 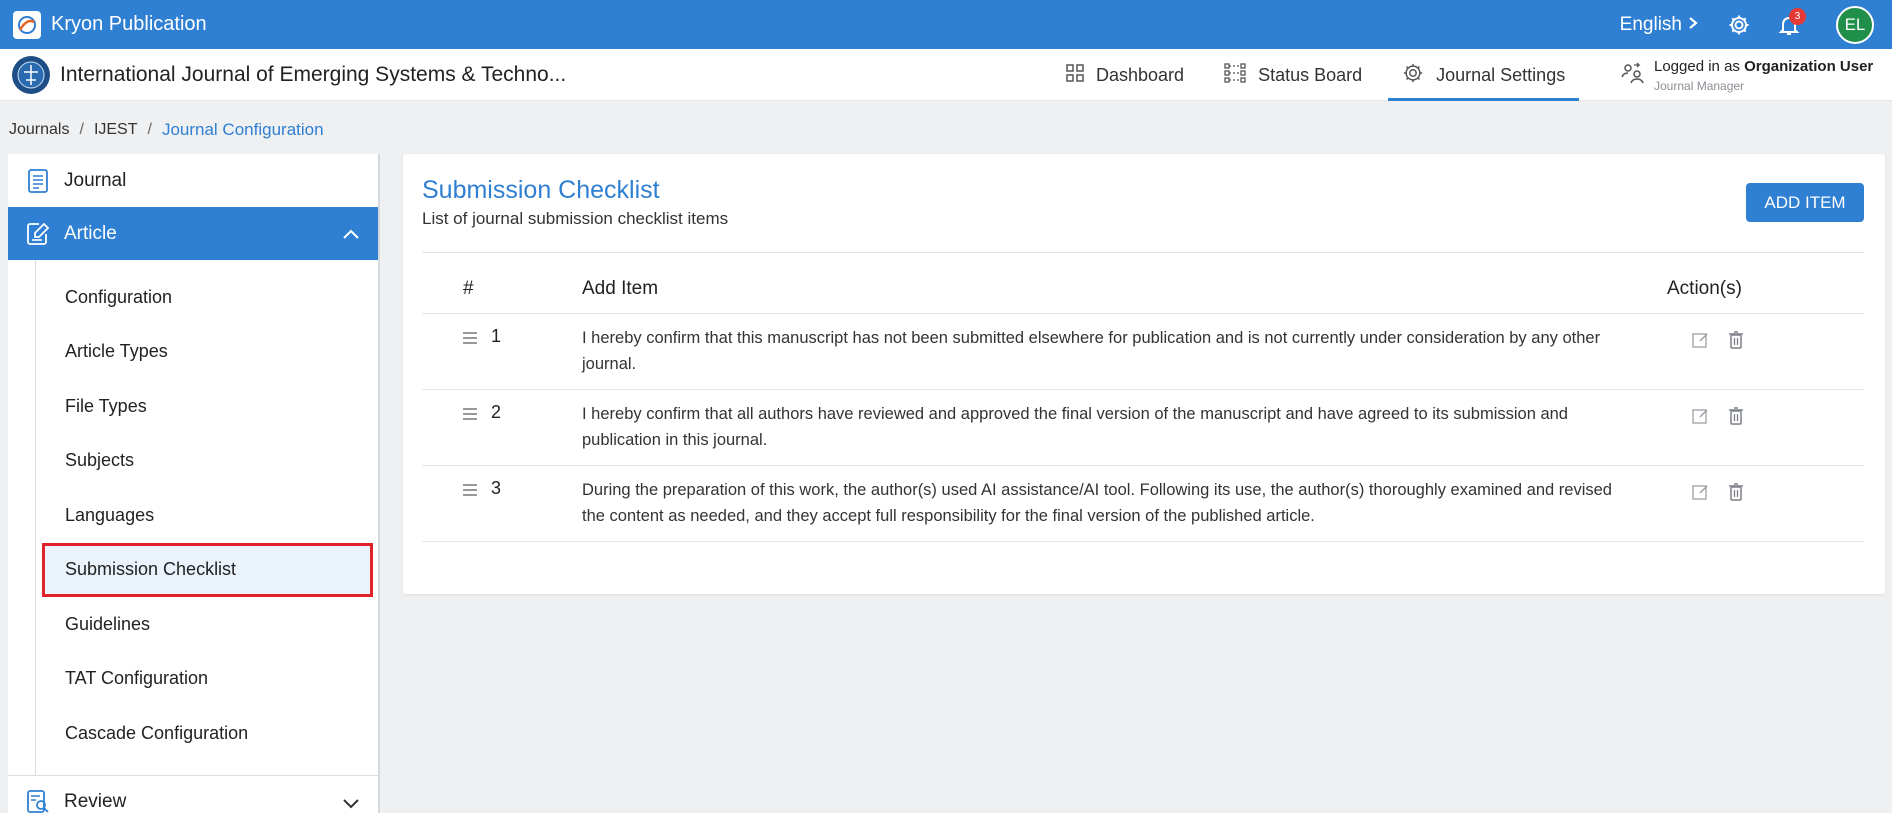 I want to click on grid-icon, so click(x=1075, y=75).